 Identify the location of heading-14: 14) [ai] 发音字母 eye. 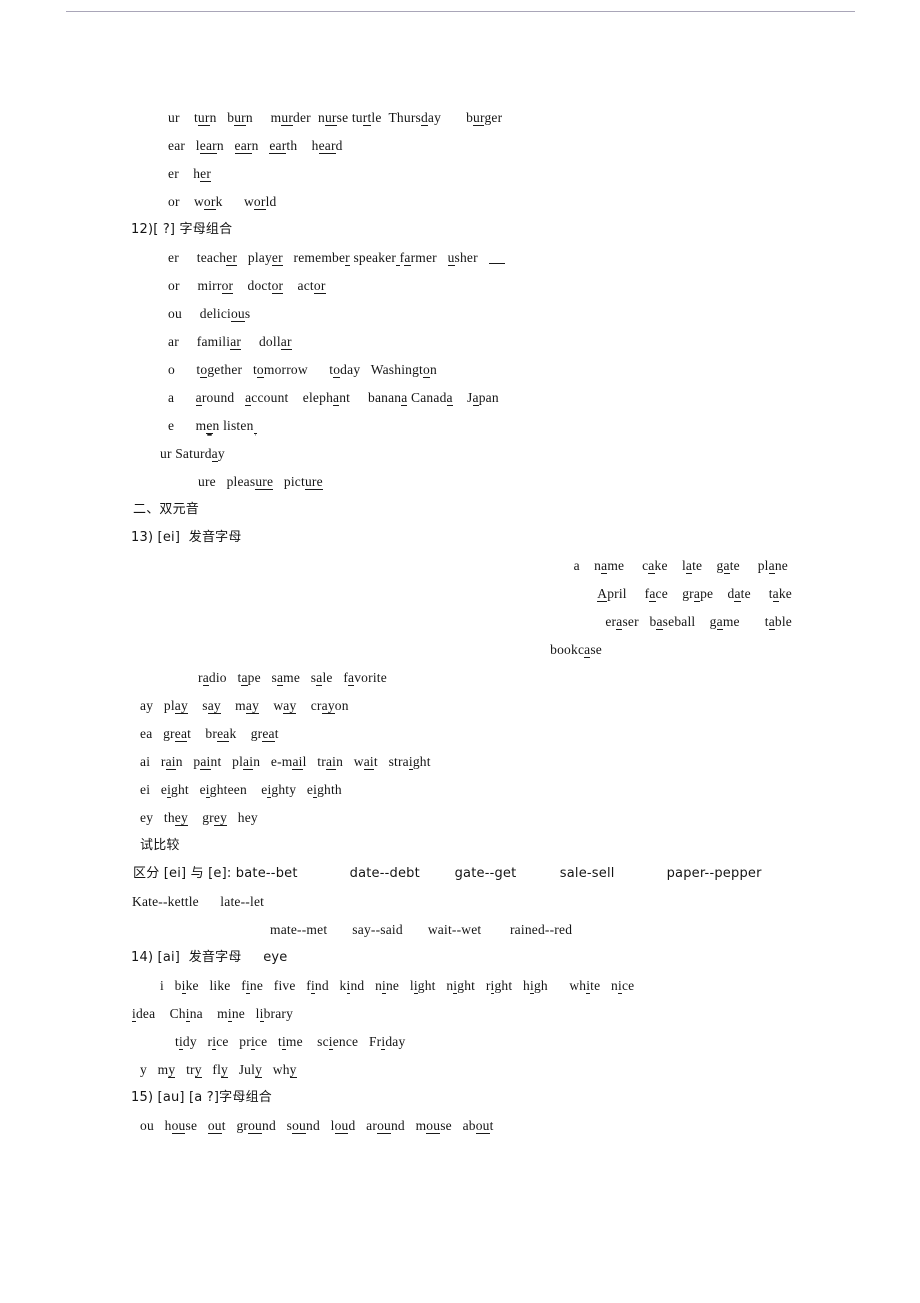
(209, 957).